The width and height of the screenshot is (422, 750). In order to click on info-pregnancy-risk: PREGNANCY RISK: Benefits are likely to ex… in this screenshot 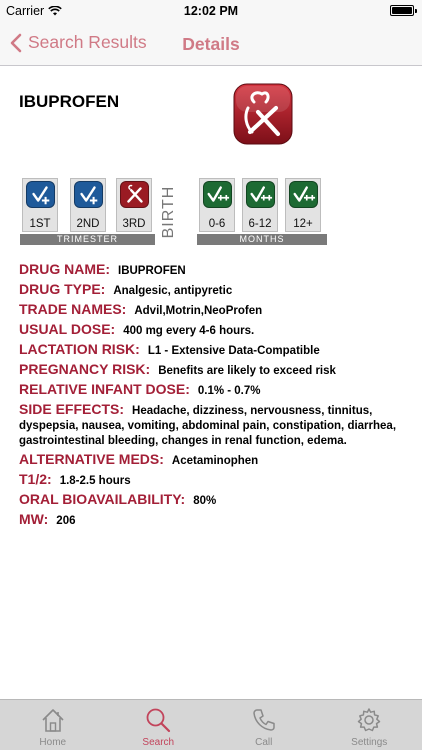, I will do `click(177, 369)`.